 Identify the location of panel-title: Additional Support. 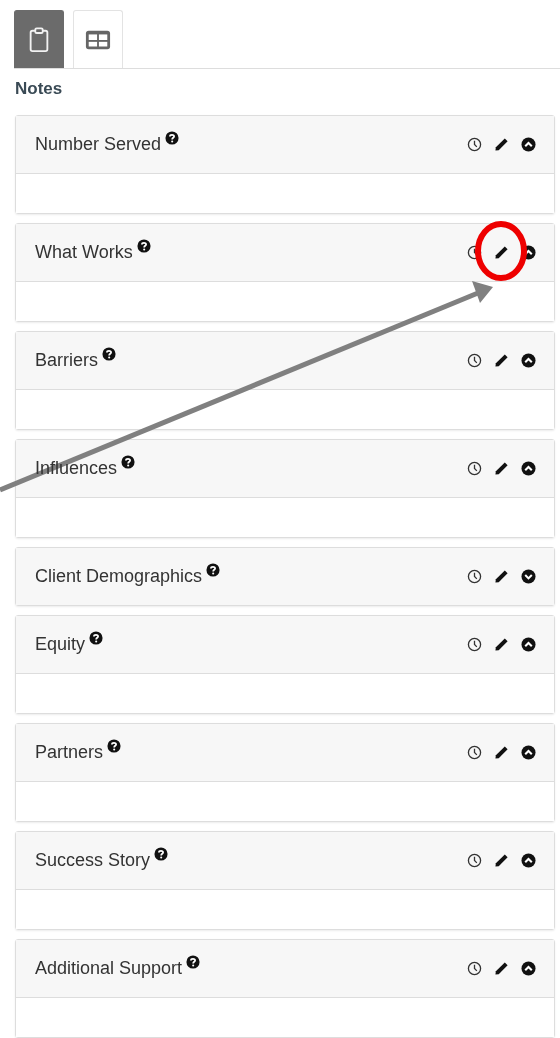
(109, 968).